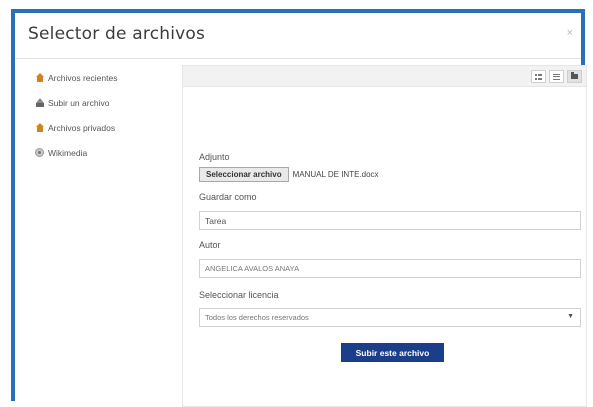 Image resolution: width=593 pixels, height=407 pixels. What do you see at coordinates (298, 36) in the screenshot?
I see `dialog-header: Selector de archivos ×` at bounding box center [298, 36].